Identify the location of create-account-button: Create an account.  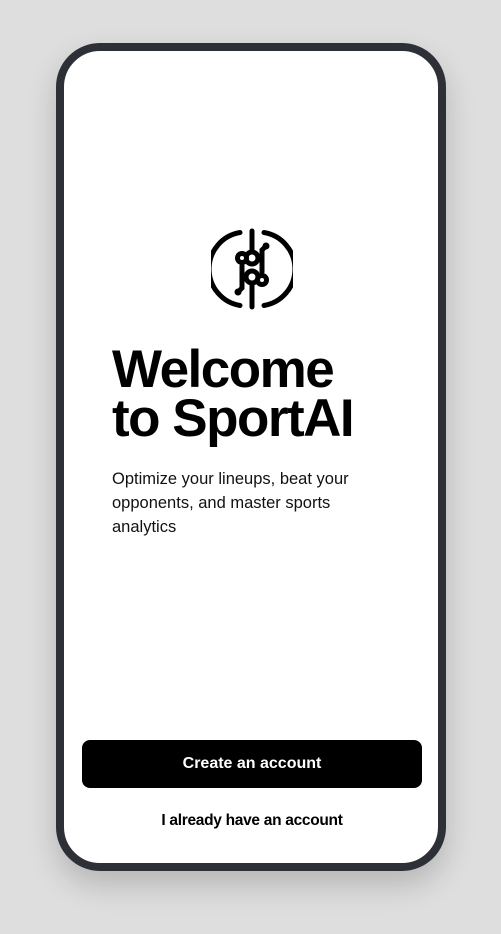
(252, 764).